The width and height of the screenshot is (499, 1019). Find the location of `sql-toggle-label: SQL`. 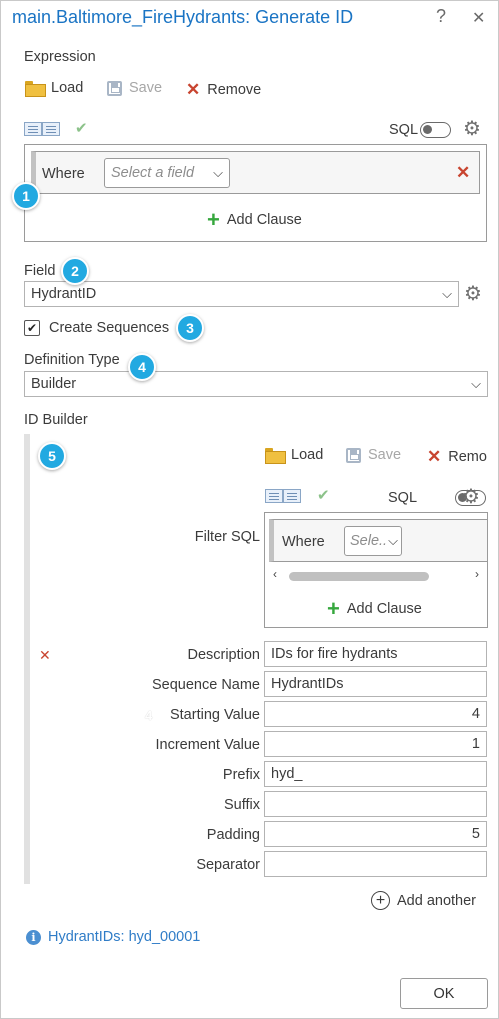

sql-toggle-label: SQL is located at coordinates (404, 130).